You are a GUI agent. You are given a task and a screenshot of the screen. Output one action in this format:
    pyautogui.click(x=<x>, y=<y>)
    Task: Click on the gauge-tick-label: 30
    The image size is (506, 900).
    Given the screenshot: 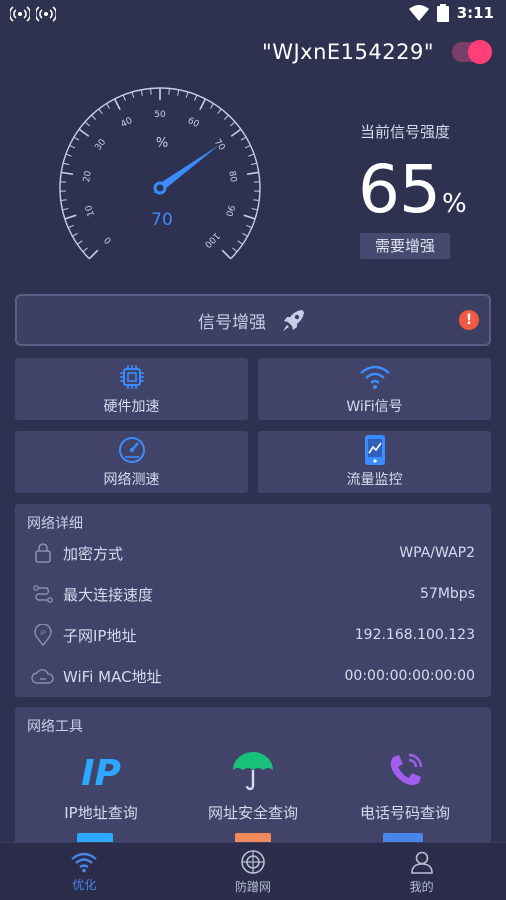 What is the action you would take?
    pyautogui.click(x=101, y=144)
    